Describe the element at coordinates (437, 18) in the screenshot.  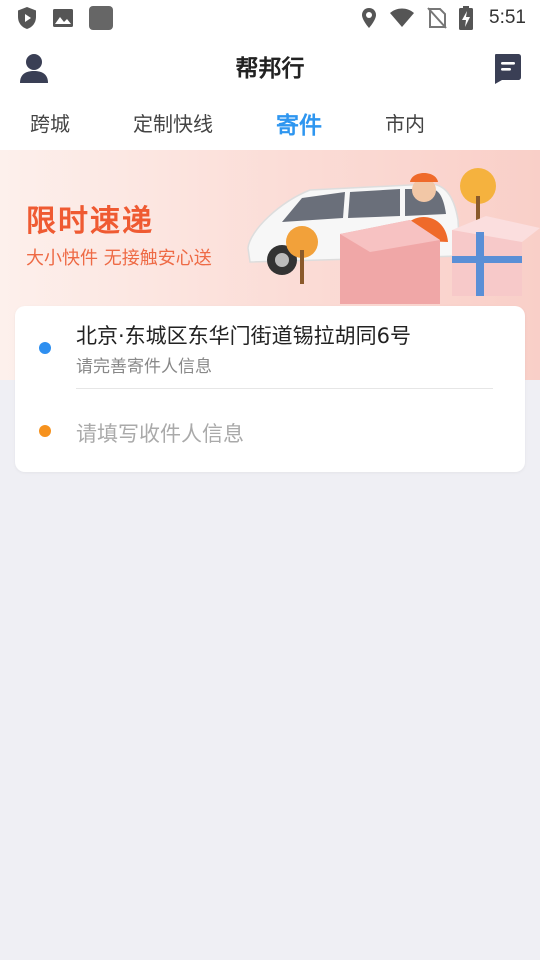
I see `no-sim-icon` at that location.